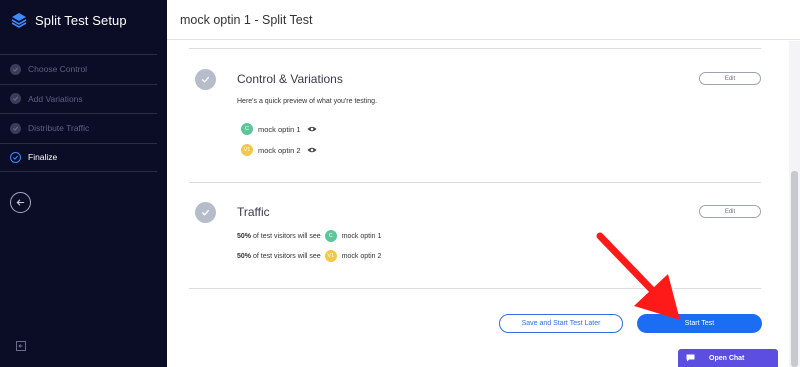 This screenshot has width=800, height=367. What do you see at coordinates (43, 157) in the screenshot?
I see `step-label: Finalize` at bounding box center [43, 157].